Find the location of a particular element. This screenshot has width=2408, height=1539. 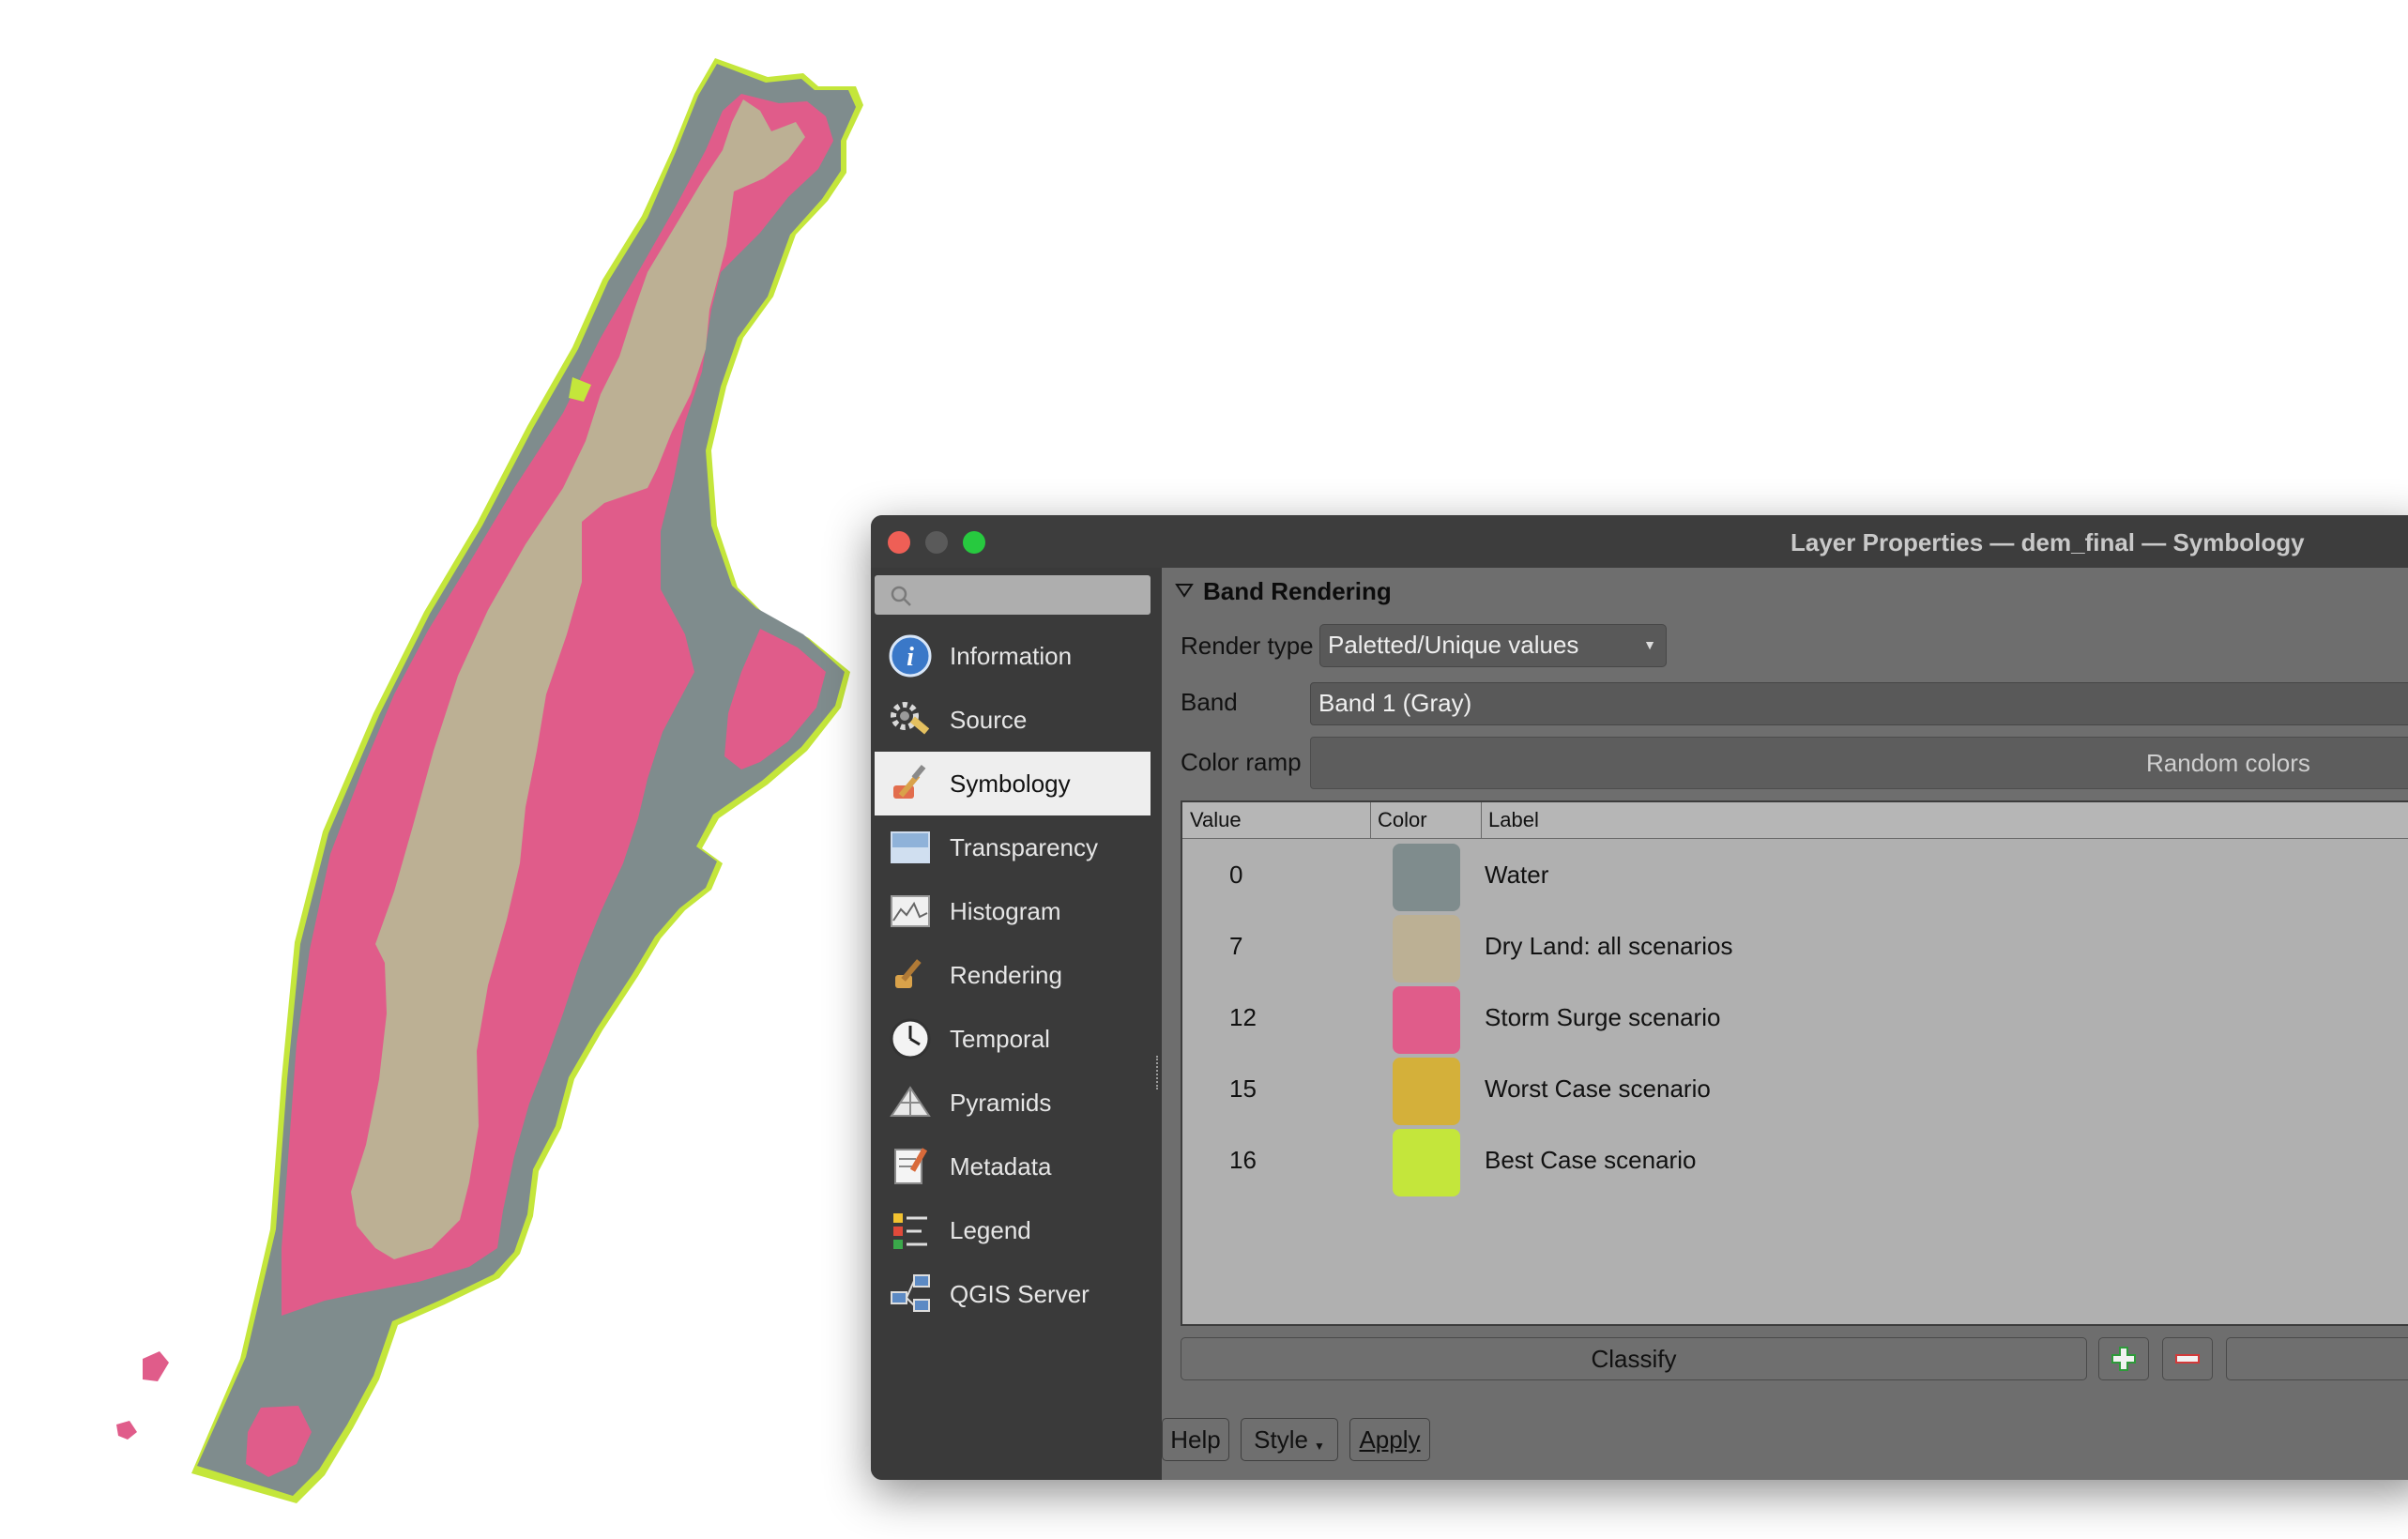

plus-icon is located at coordinates (2123, 1359).